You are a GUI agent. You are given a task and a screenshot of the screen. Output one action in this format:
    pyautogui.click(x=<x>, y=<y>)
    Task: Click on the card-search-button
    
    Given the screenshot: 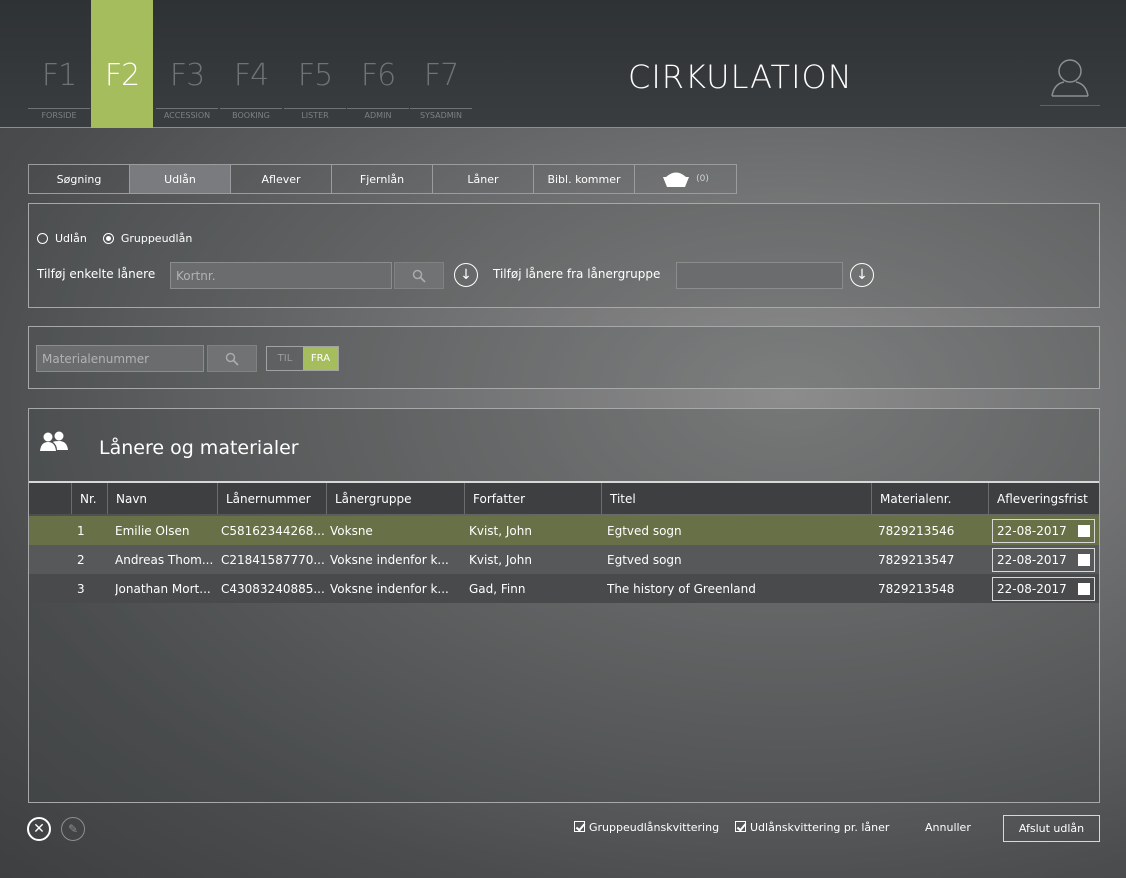 What is the action you would take?
    pyautogui.click(x=419, y=275)
    